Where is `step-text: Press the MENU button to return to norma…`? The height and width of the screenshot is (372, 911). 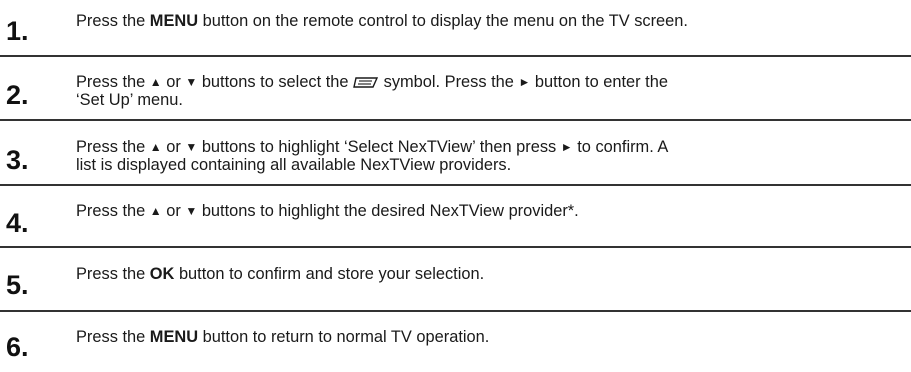
step-text: Press the MENU button to return to norma… is located at coordinates (283, 337).